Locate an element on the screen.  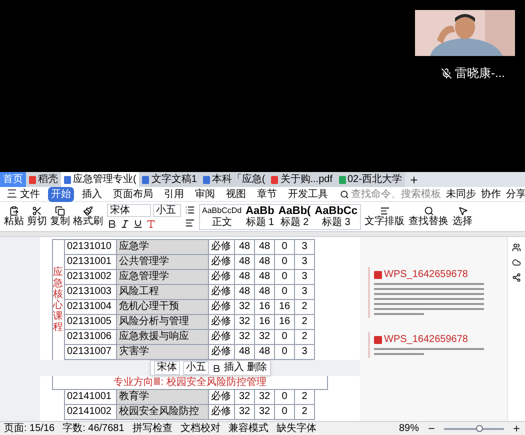
copy-icon is located at coordinates (60, 211).